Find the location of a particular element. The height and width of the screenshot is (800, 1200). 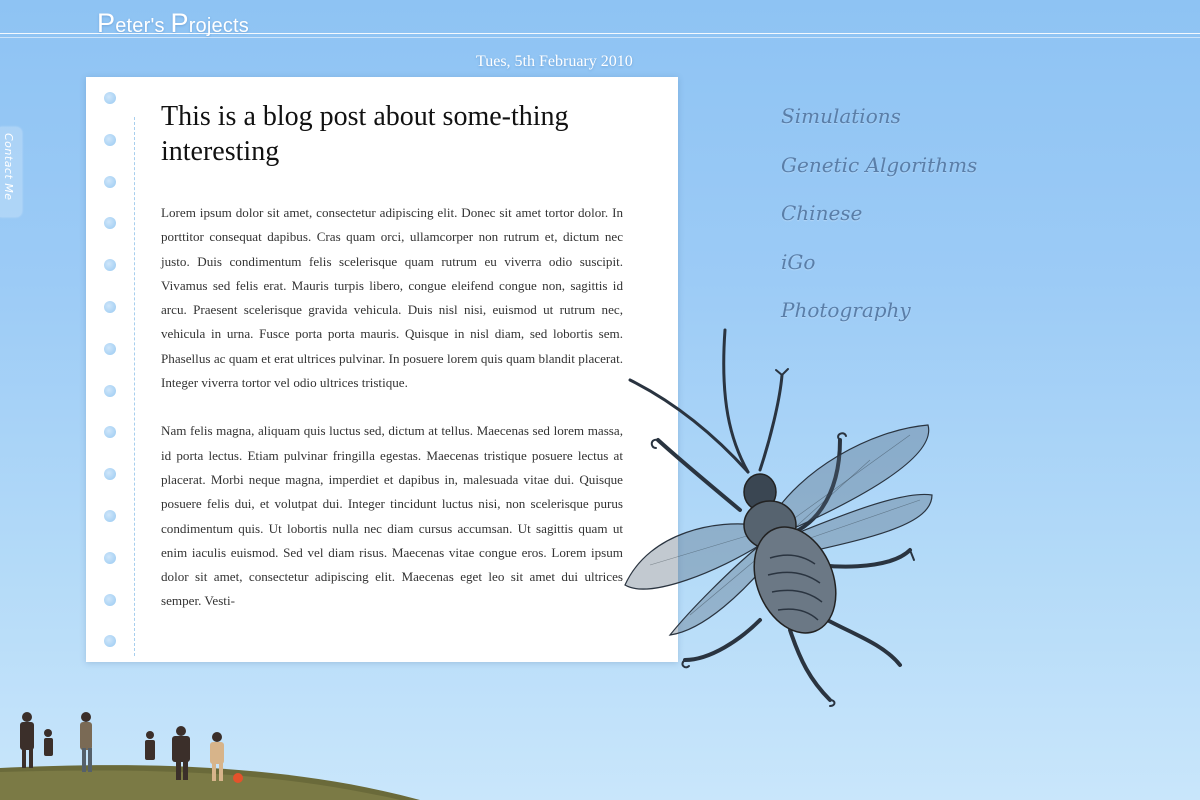

contact-me-tab: Contact Me is located at coordinates (11, 172).